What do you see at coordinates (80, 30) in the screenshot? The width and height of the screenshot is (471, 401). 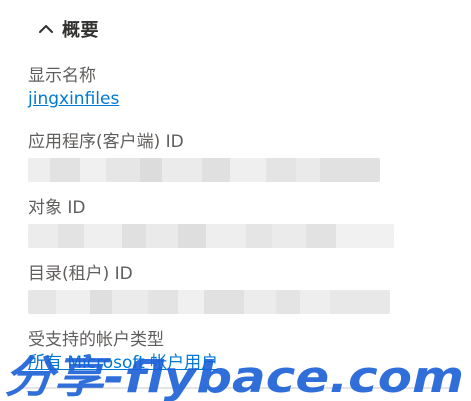 I see `section-title: 概要` at bounding box center [80, 30].